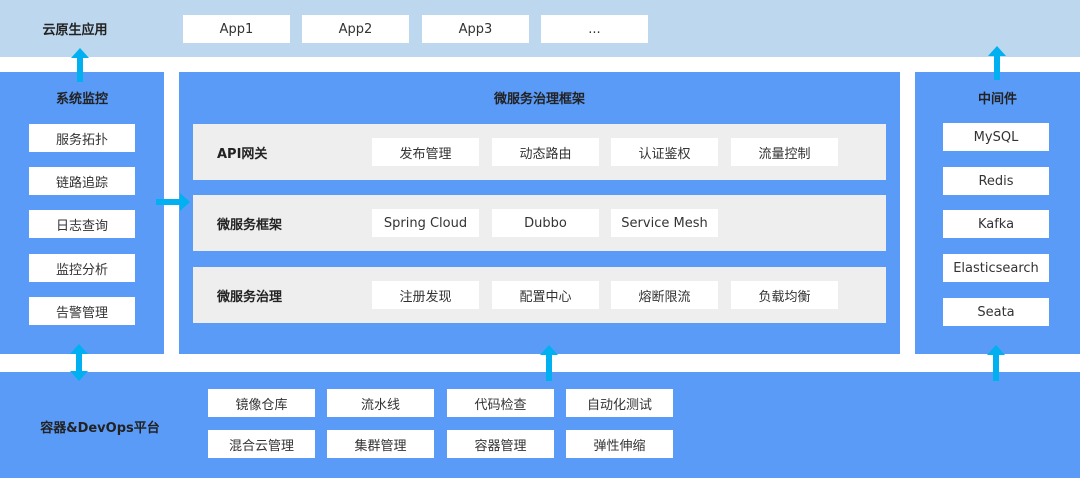 The height and width of the screenshot is (478, 1080). Describe the element at coordinates (261, 403) in the screenshot. I see `devops-item-registry: 镜像仓库` at that location.